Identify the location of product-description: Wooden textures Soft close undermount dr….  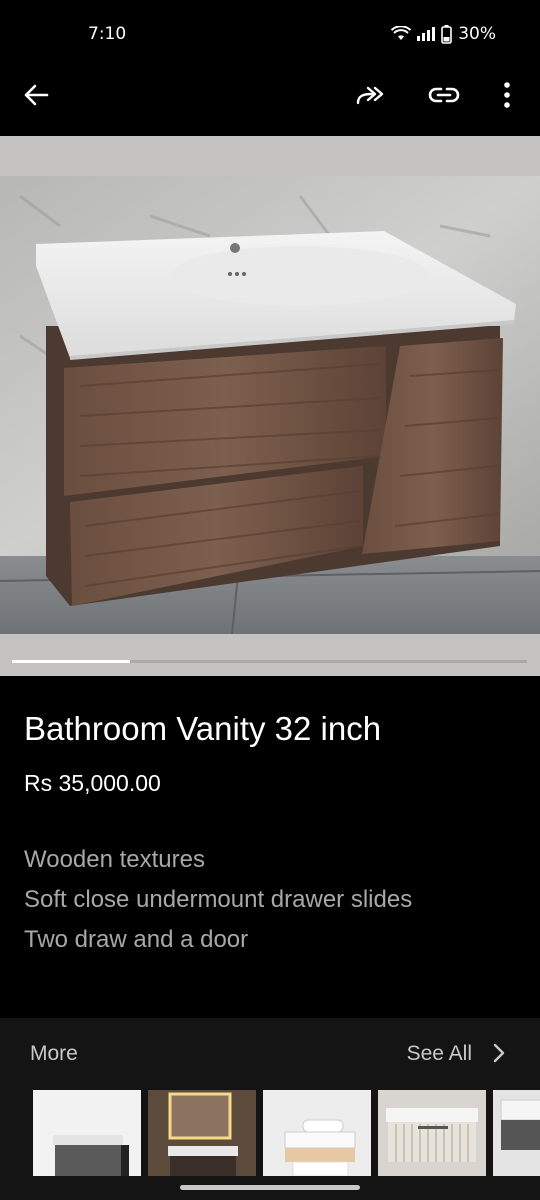
(218, 900).